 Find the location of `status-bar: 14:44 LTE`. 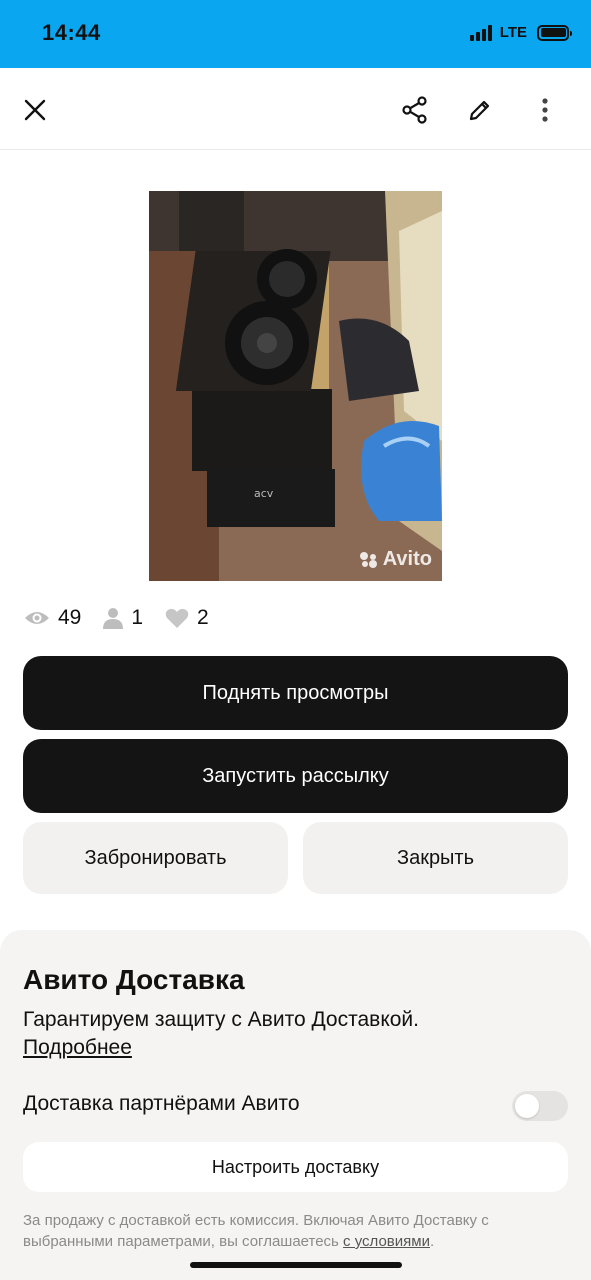

status-bar: 14:44 LTE is located at coordinates (295, 34).